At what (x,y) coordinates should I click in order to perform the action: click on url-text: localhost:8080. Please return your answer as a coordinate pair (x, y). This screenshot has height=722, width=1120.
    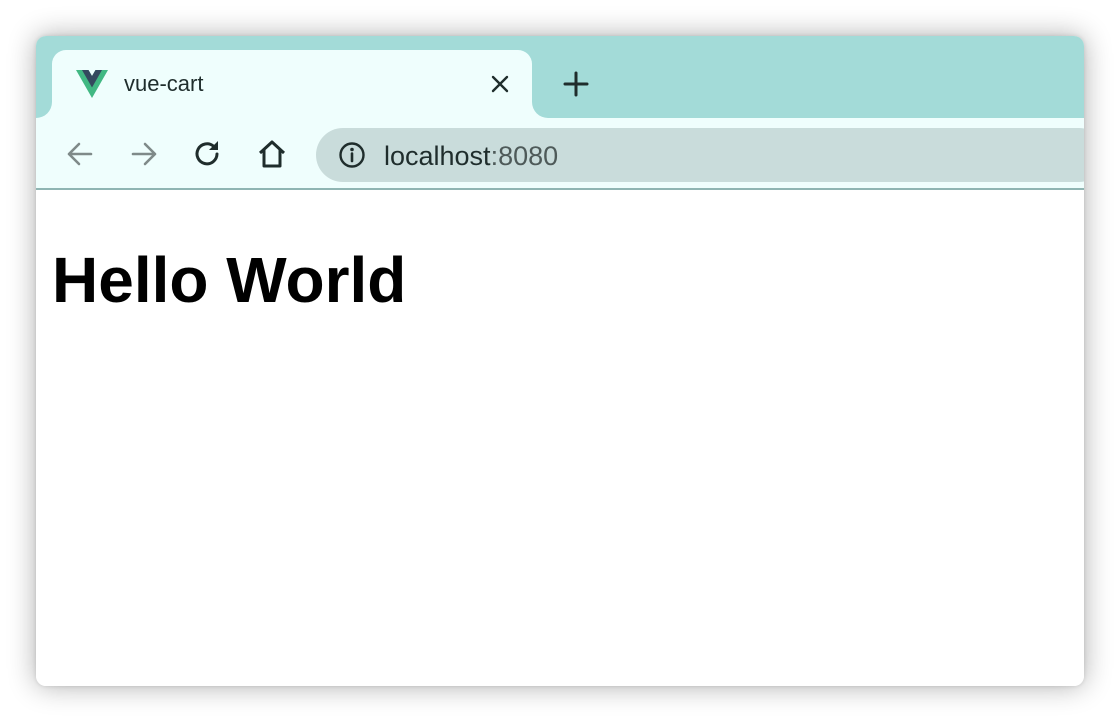
    Looking at the image, I should click on (471, 156).